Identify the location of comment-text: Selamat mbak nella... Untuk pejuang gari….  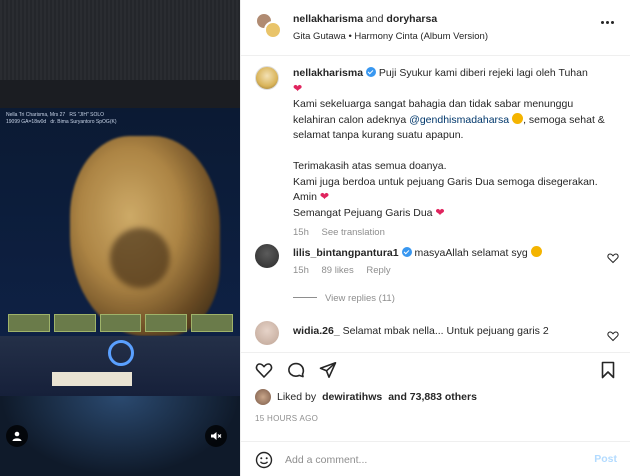
(445, 331).